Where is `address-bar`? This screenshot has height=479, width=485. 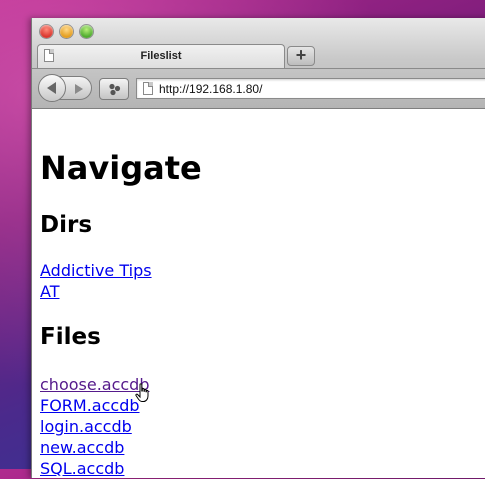
address-bar is located at coordinates (310, 88).